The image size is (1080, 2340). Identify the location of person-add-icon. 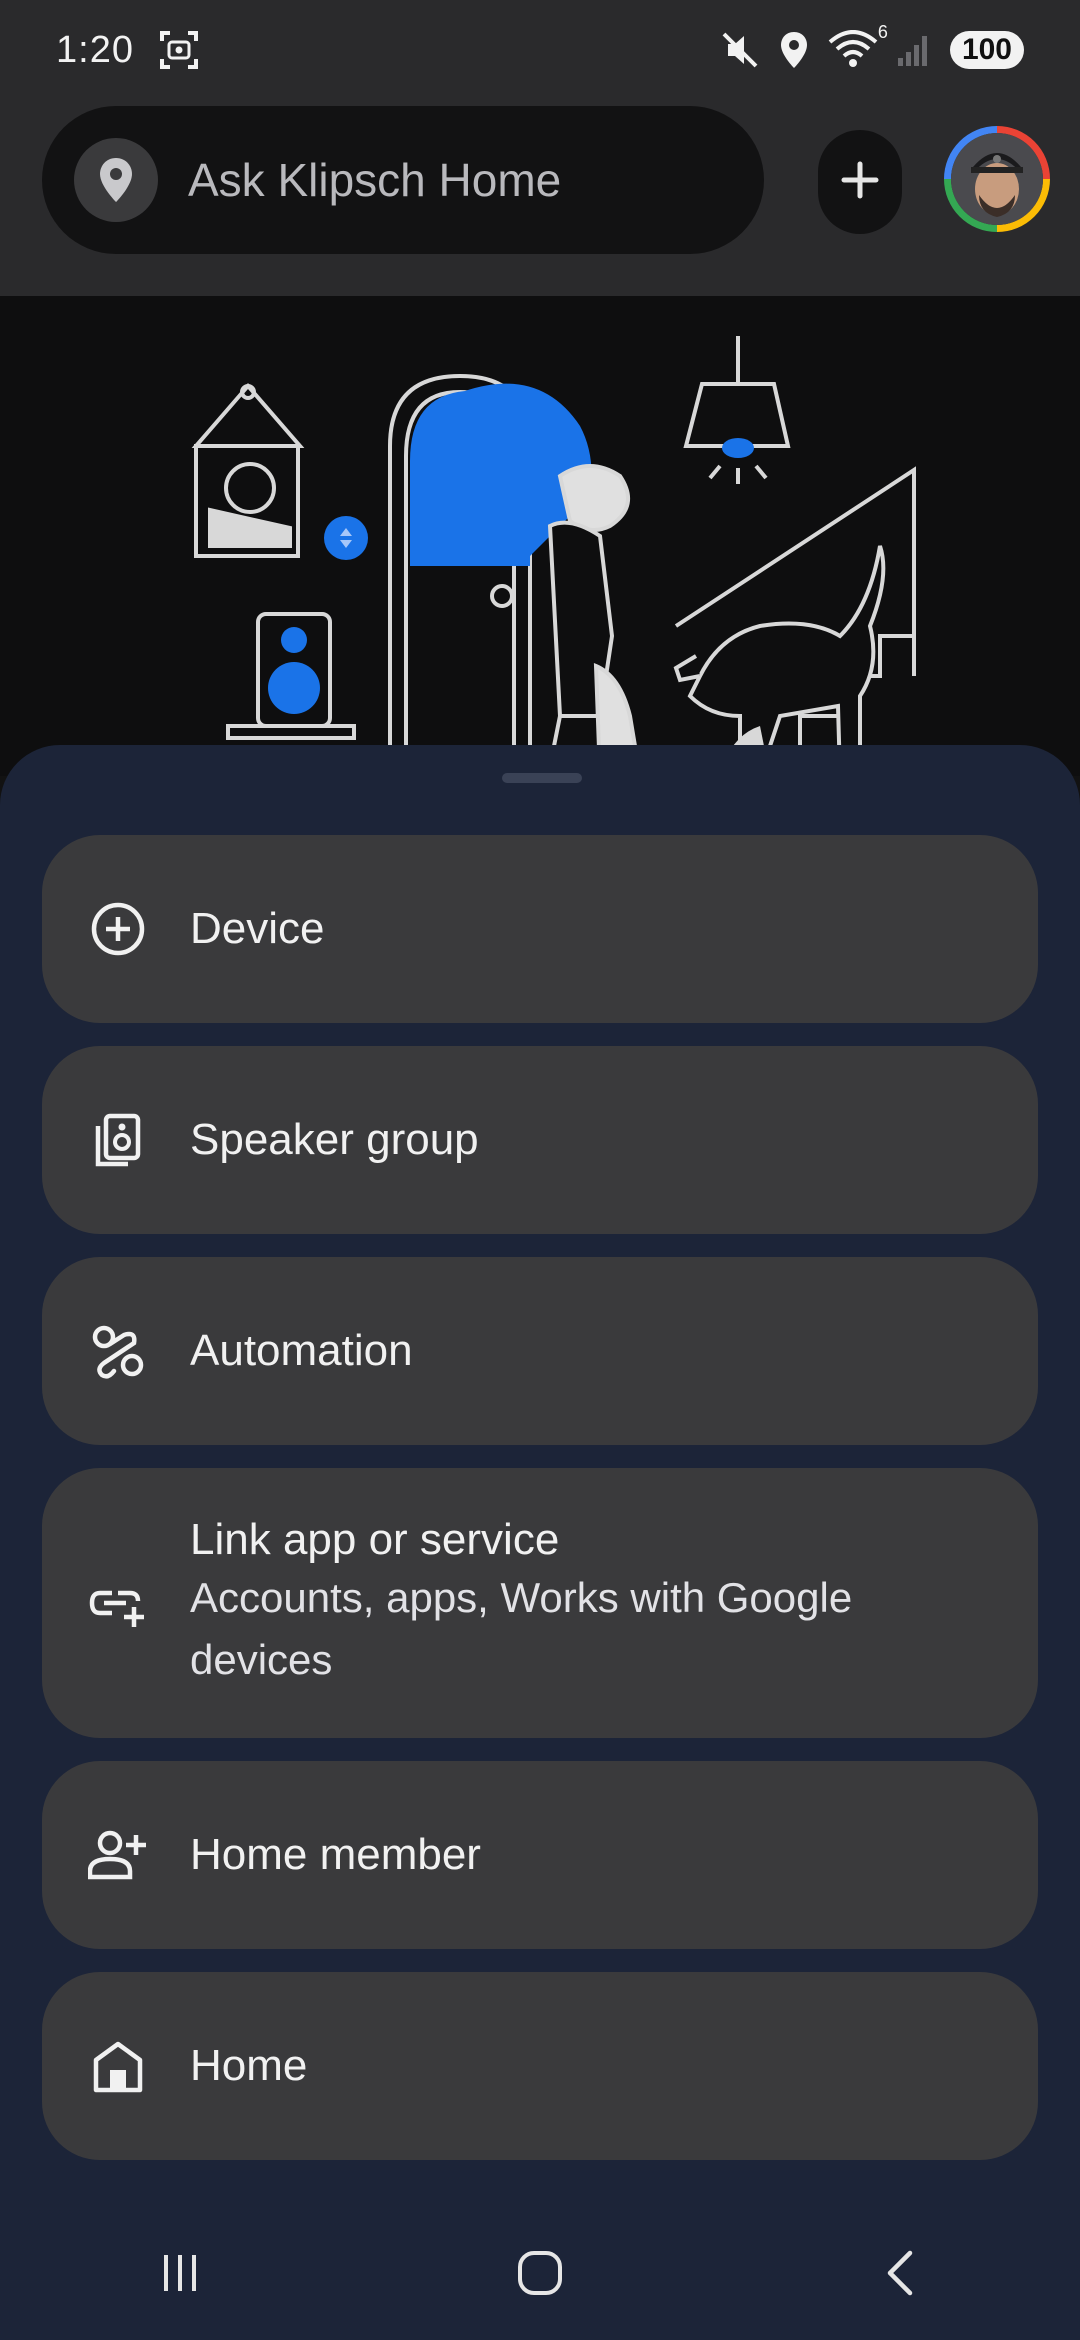
(118, 1855).